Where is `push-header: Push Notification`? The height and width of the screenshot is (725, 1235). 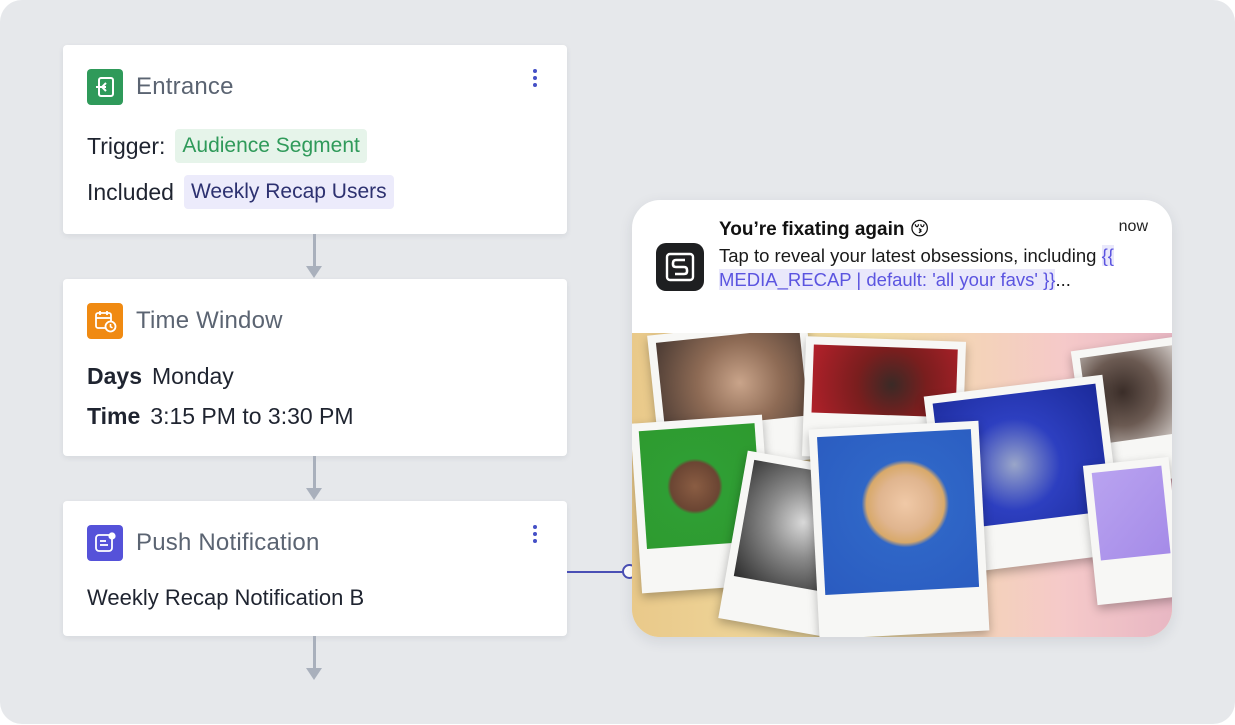
push-header: Push Notification is located at coordinates (203, 543).